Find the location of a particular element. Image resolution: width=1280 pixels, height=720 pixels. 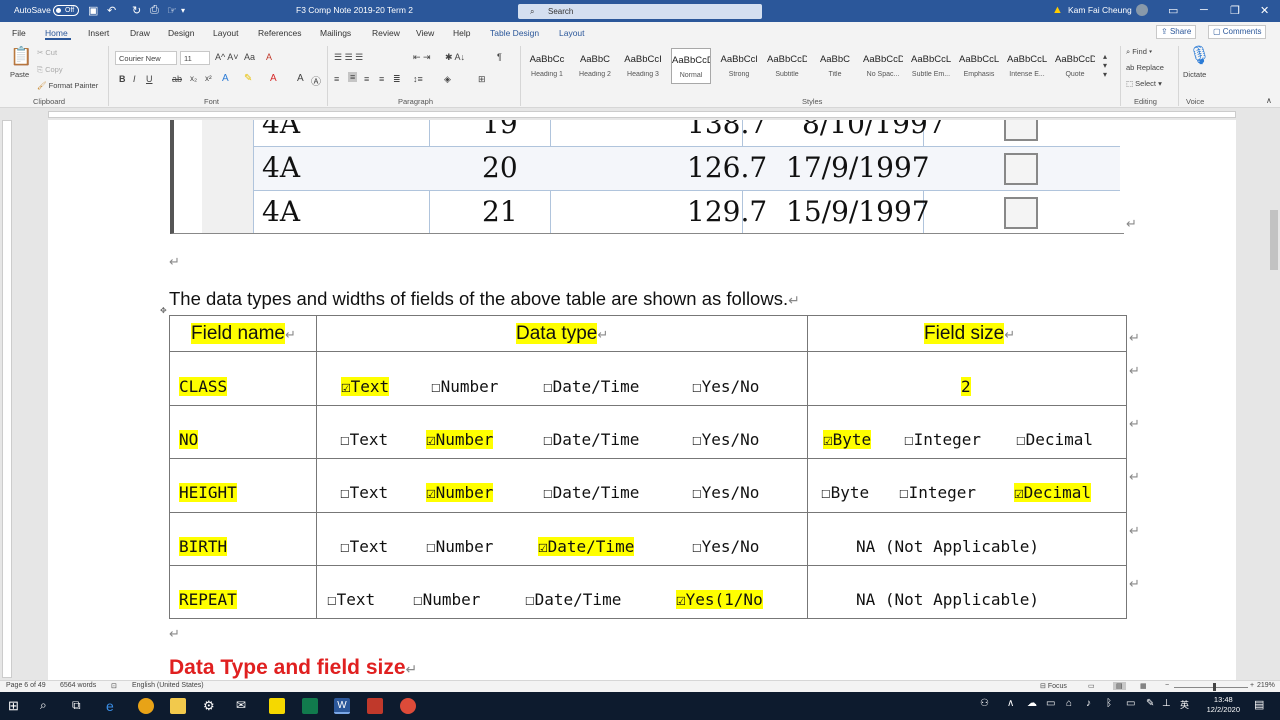

style-item: AaBbCcD Subtitle is located at coordinates (787, 66).